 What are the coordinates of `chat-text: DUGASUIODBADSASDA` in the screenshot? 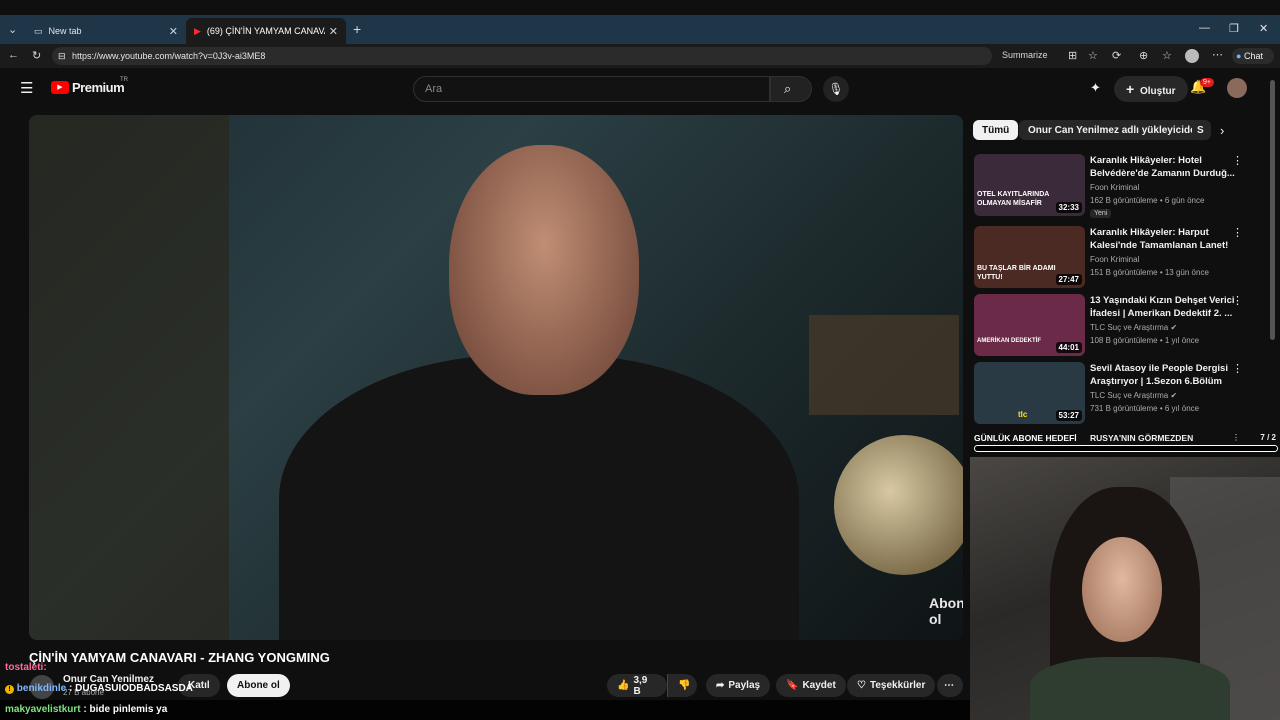 It's located at (134, 688).